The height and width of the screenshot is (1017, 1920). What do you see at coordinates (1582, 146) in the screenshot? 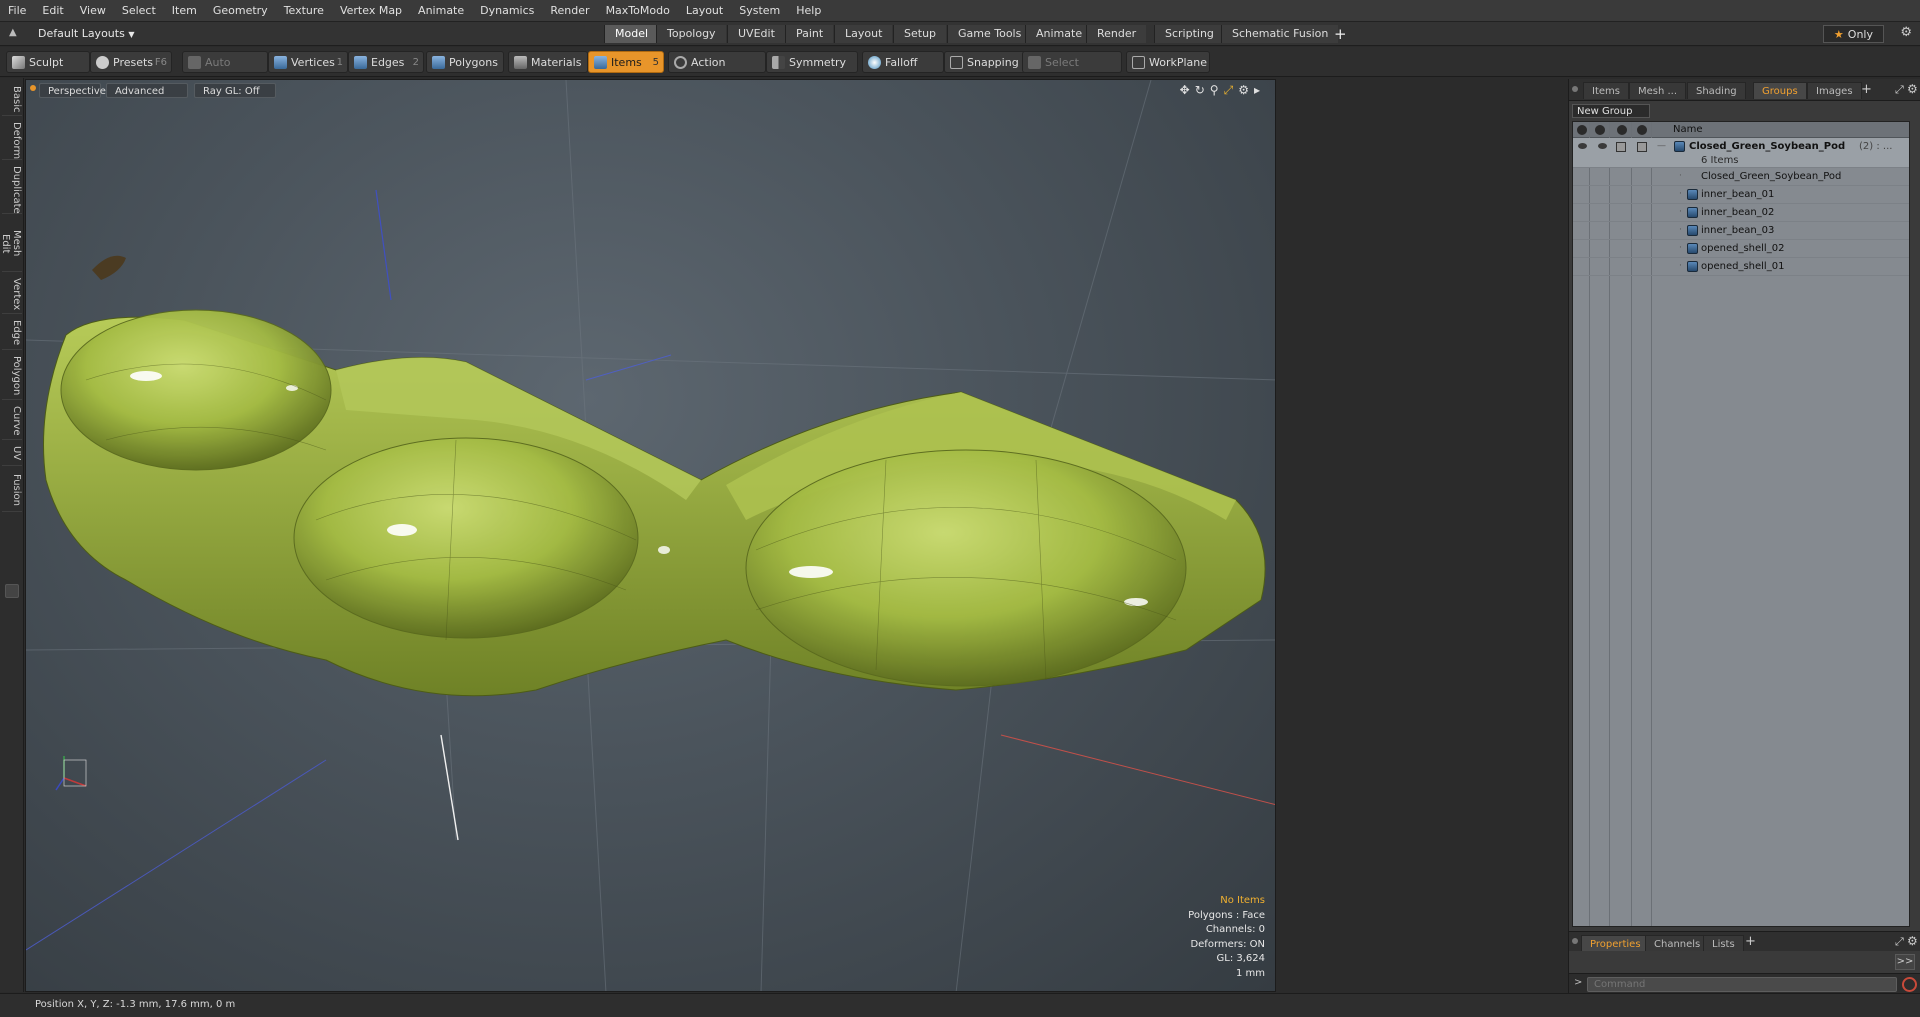
I see `eye-icon` at bounding box center [1582, 146].